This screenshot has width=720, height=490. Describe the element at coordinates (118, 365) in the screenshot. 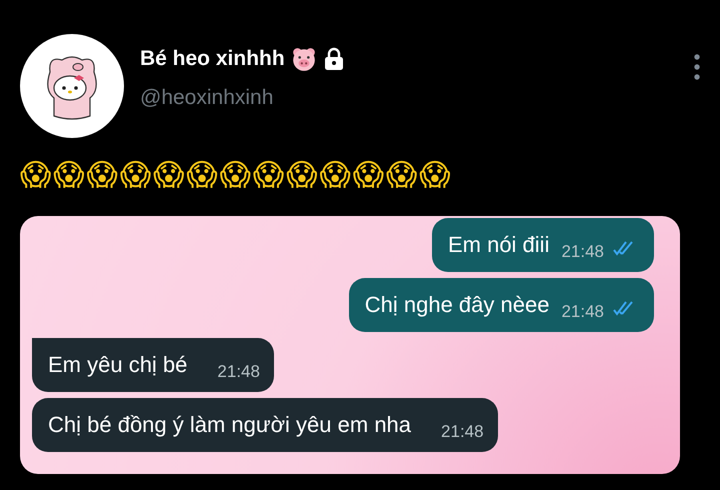

I see `message-text: Em yêu chị bé` at that location.